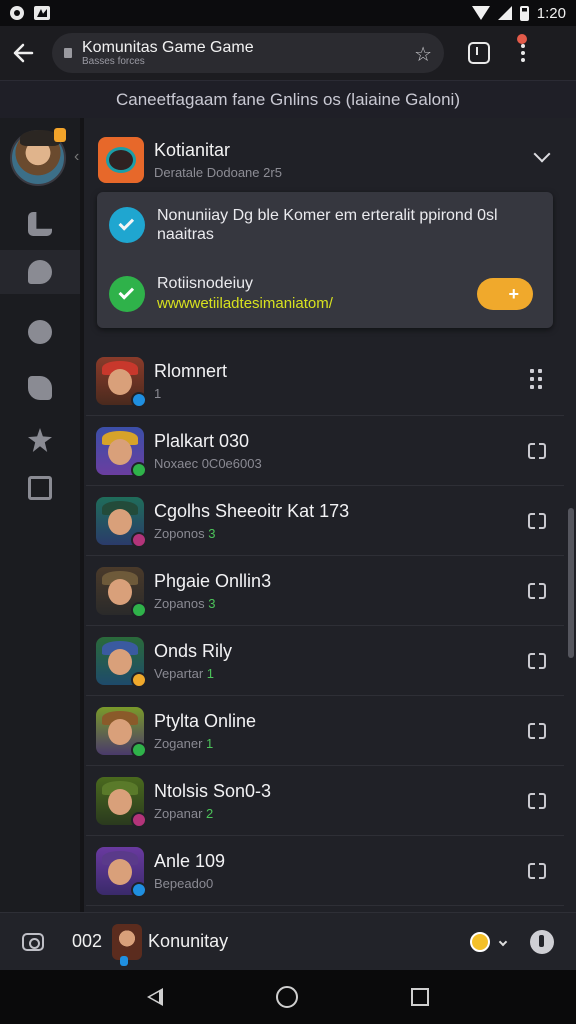  I want to click on news-icon, so click(40, 488).